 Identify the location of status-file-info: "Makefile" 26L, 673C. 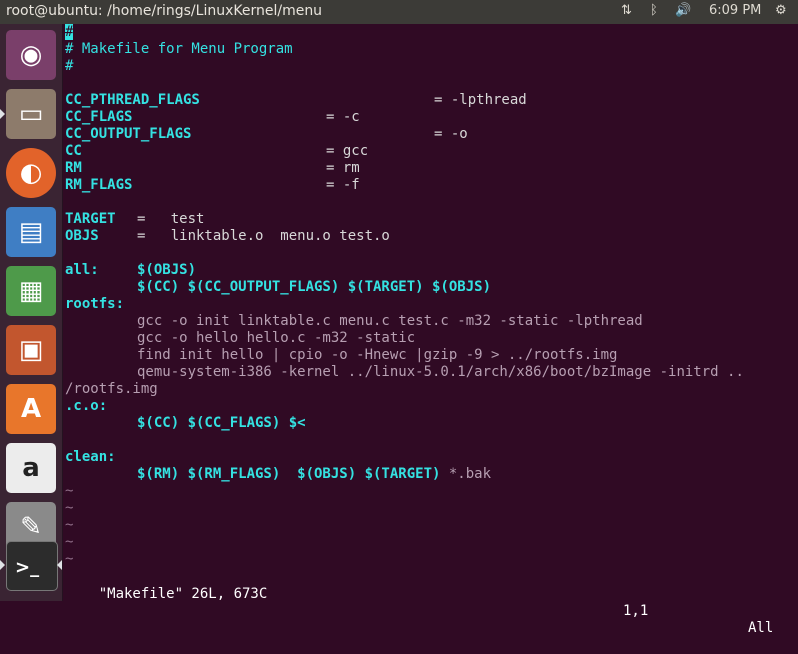
(183, 594).